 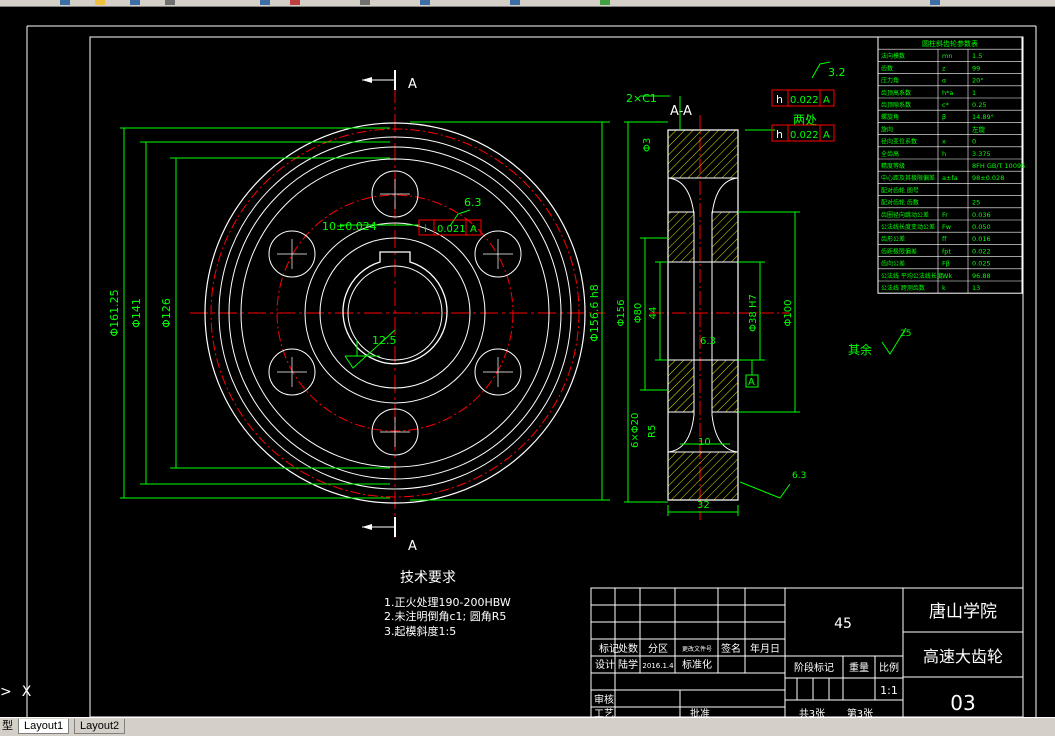 I want to click on tb-design-date: 2016.1.4, so click(x=658, y=666).